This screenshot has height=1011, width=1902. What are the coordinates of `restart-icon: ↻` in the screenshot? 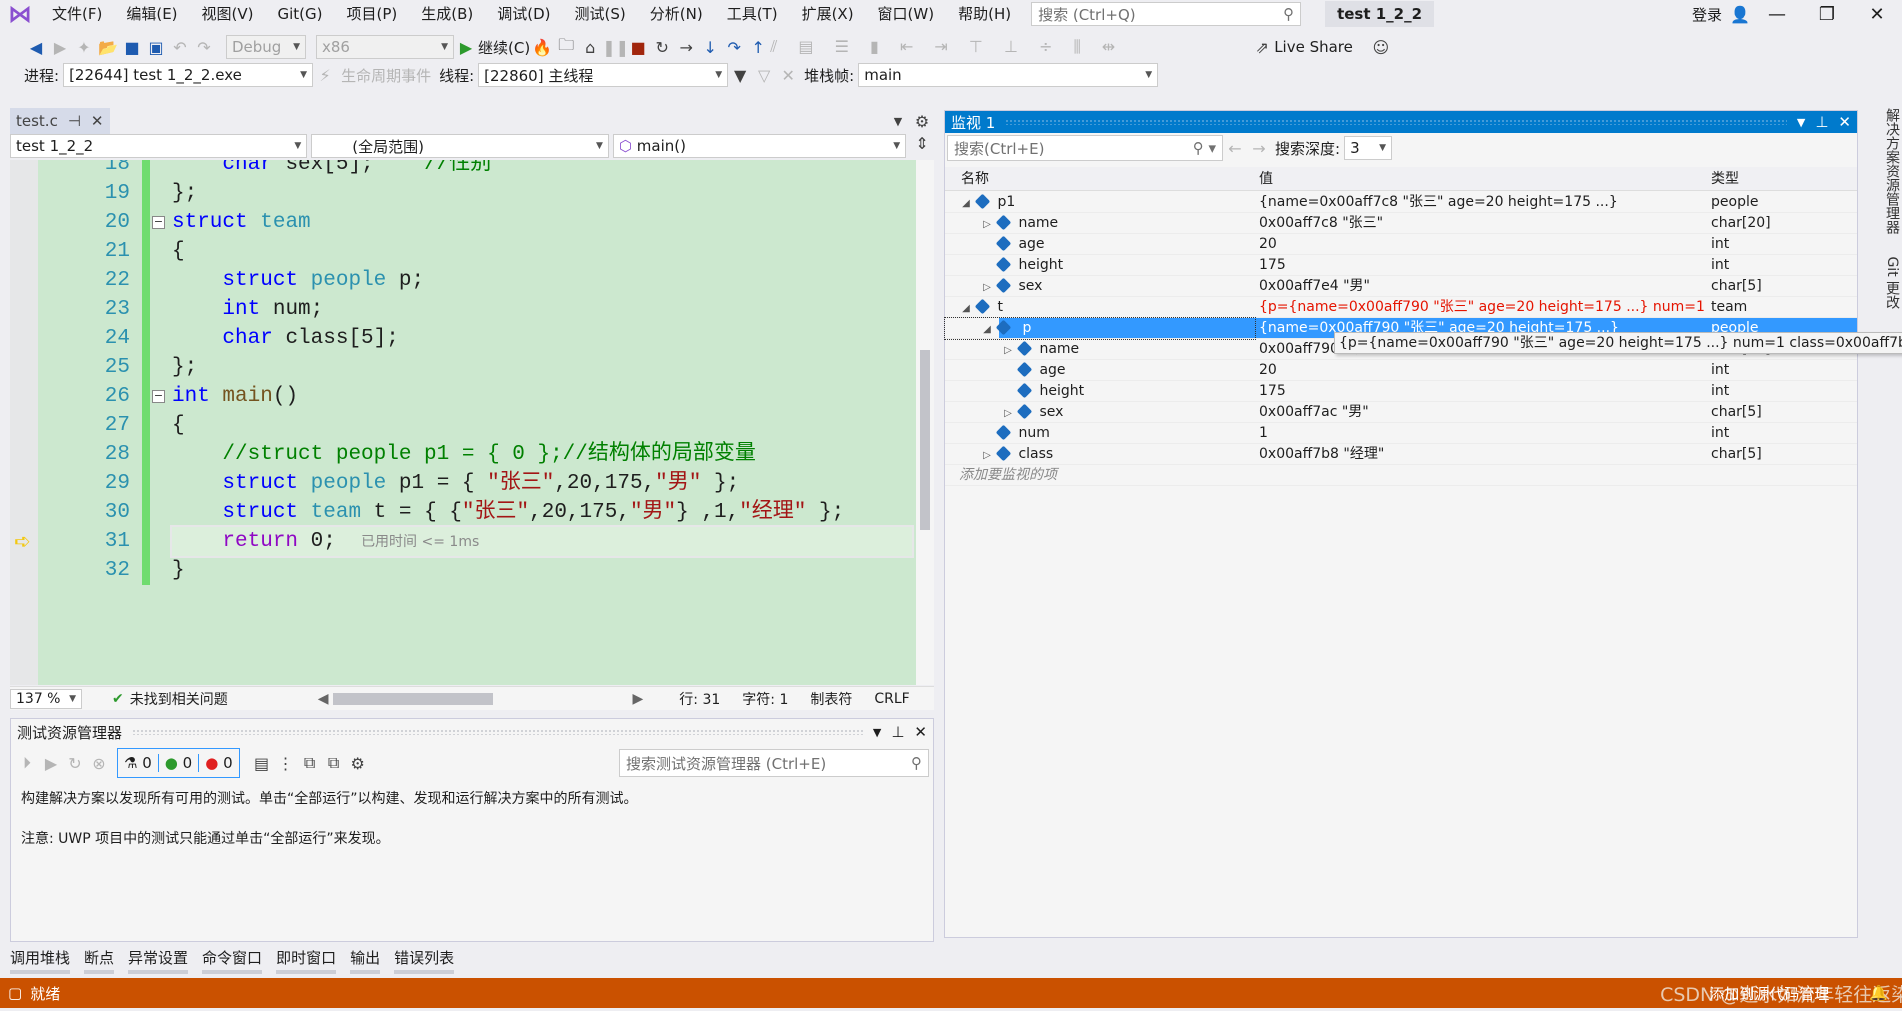 It's located at (662, 47).